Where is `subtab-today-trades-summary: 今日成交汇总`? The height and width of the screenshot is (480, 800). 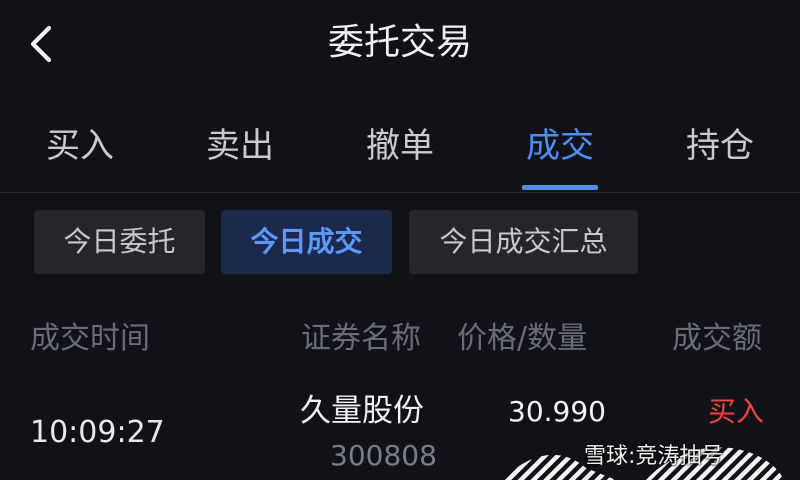
subtab-today-trades-summary: 今日成交汇总 is located at coordinates (523, 242).